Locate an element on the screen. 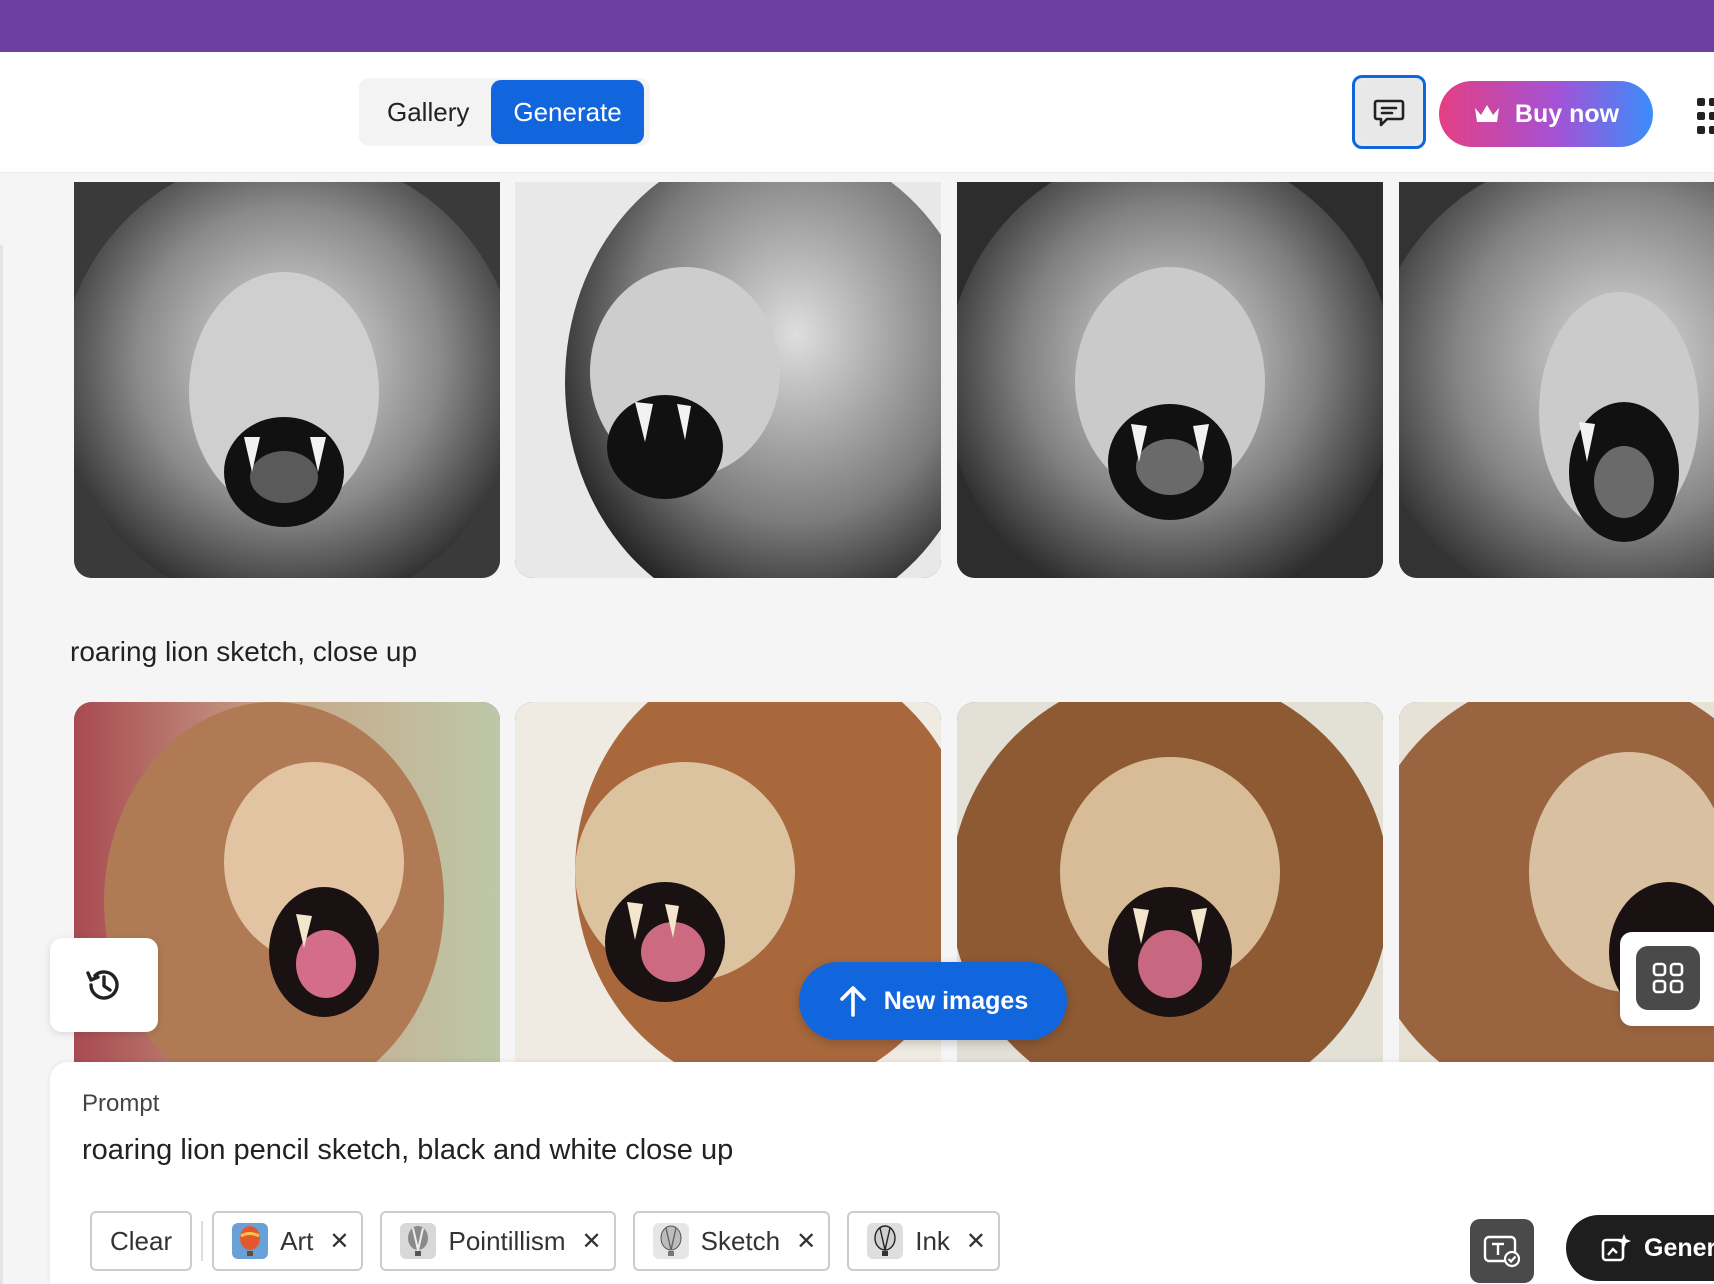 The image size is (1714, 1284). style-chip-ink: Ink ✕ is located at coordinates (924, 1241).